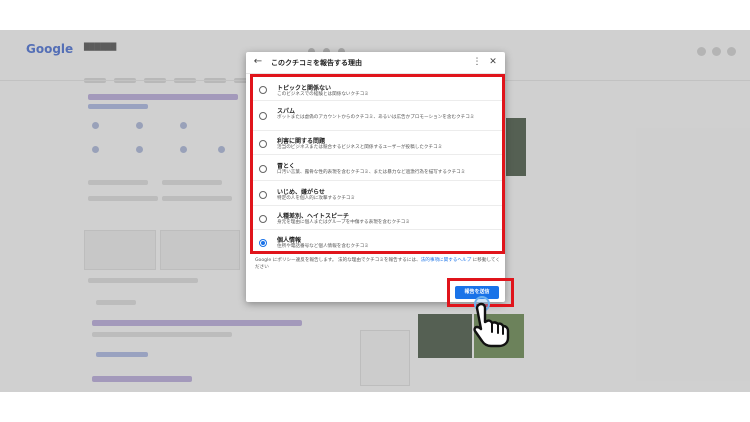 This screenshot has width=750, height=422. Describe the element at coordinates (343, 222) in the screenshot. I see `option-description: 身元を理由に個人またはグループを中傷する表現を含むクチコミ` at that location.